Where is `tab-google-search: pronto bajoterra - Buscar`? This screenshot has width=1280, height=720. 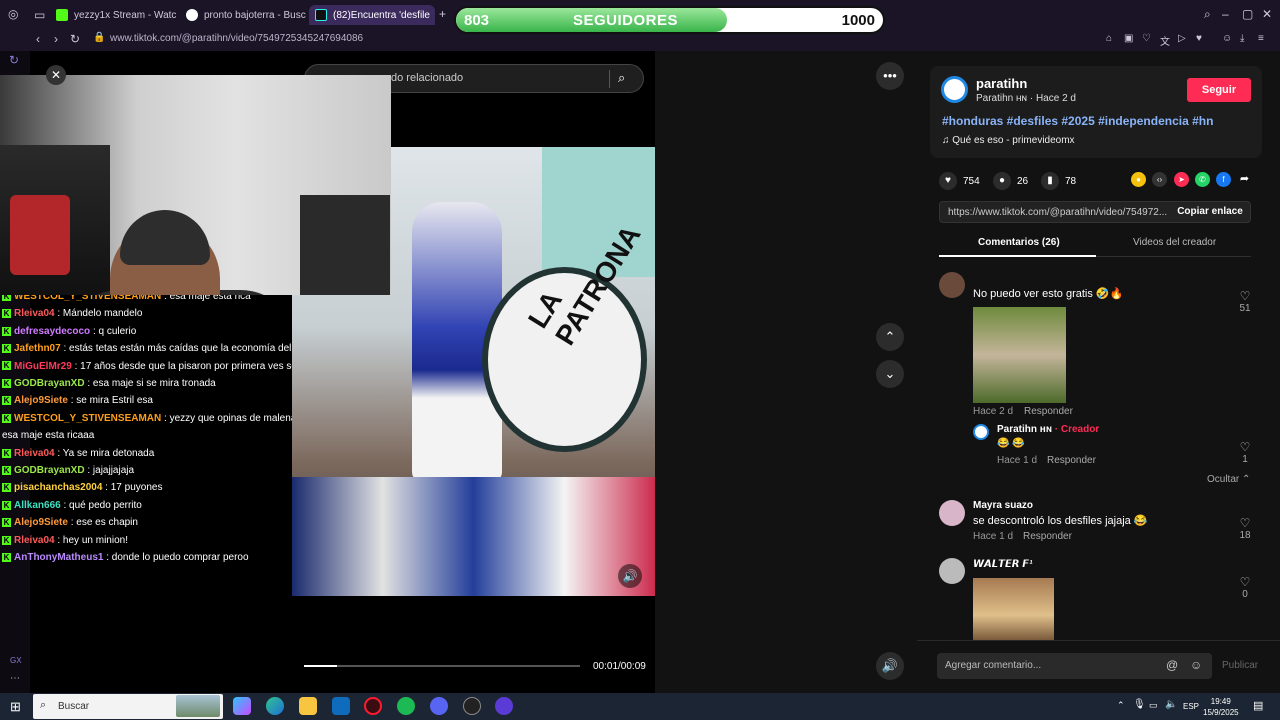 tab-google-search: pronto bajoterra - Buscar is located at coordinates (246, 15).